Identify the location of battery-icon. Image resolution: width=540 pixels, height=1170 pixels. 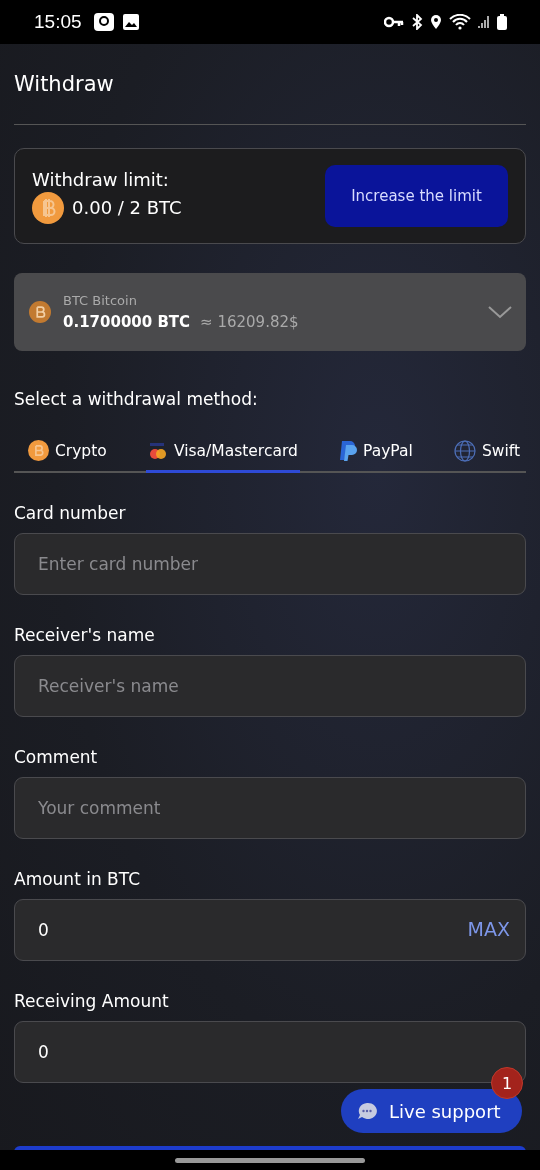
(502, 22).